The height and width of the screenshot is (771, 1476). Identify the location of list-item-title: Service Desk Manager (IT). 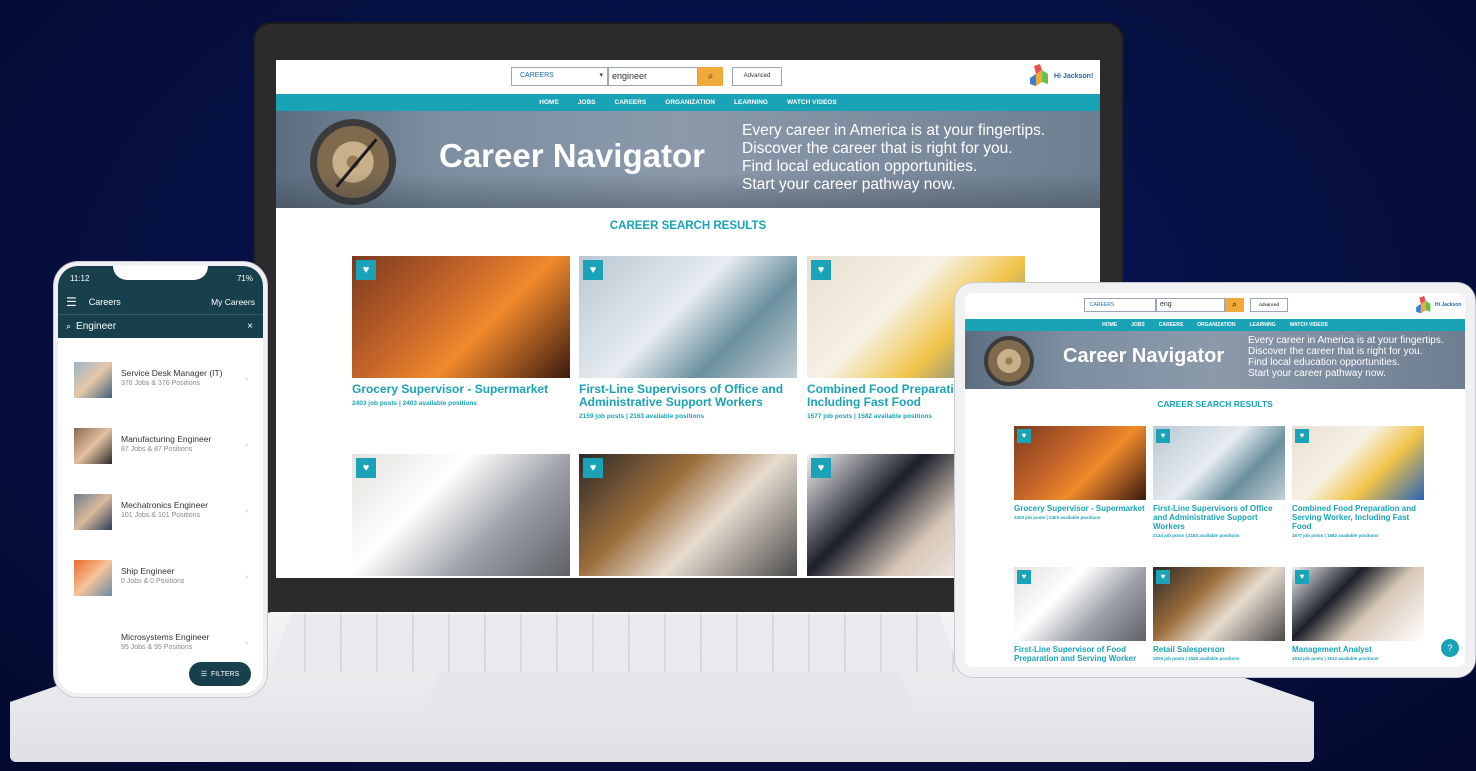
(172, 373).